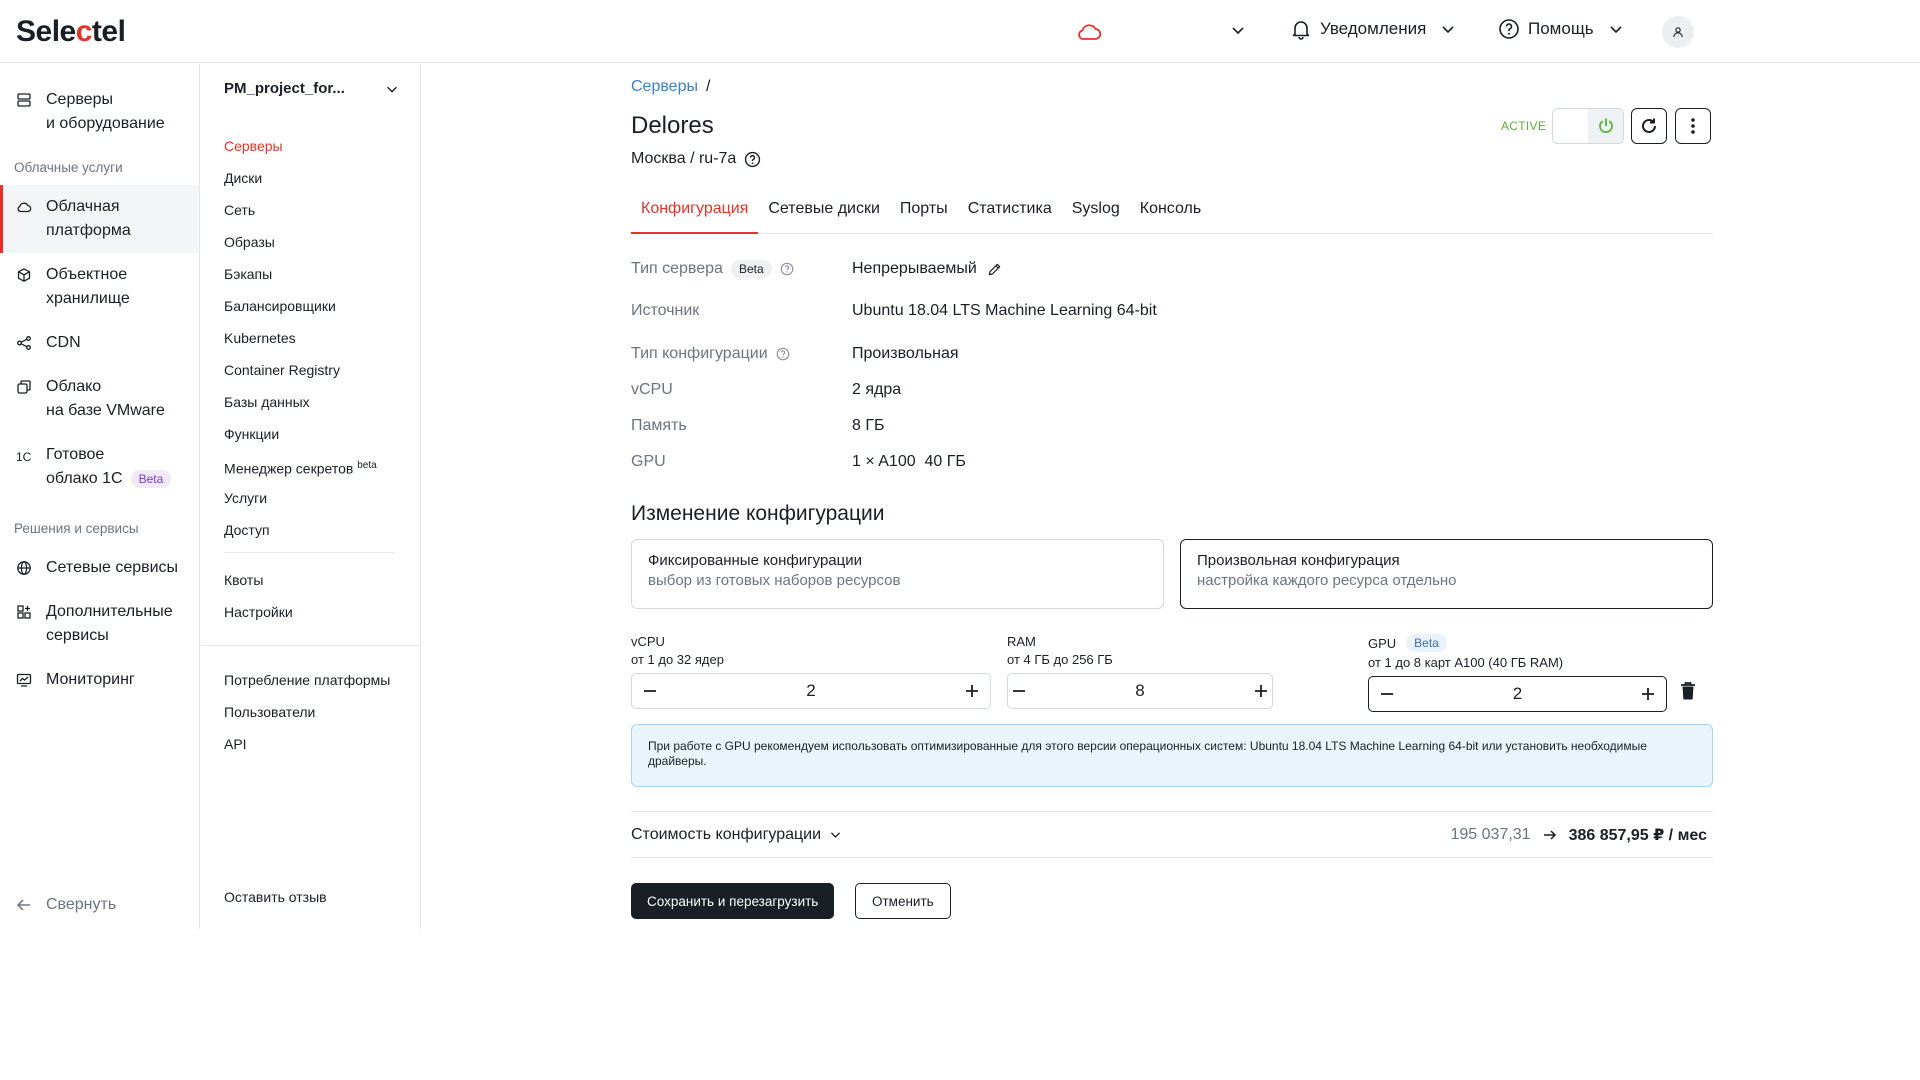 This screenshot has width=1920, height=1080. What do you see at coordinates (1096, 214) in the screenshot?
I see `tab-syslog: Syslog` at bounding box center [1096, 214].